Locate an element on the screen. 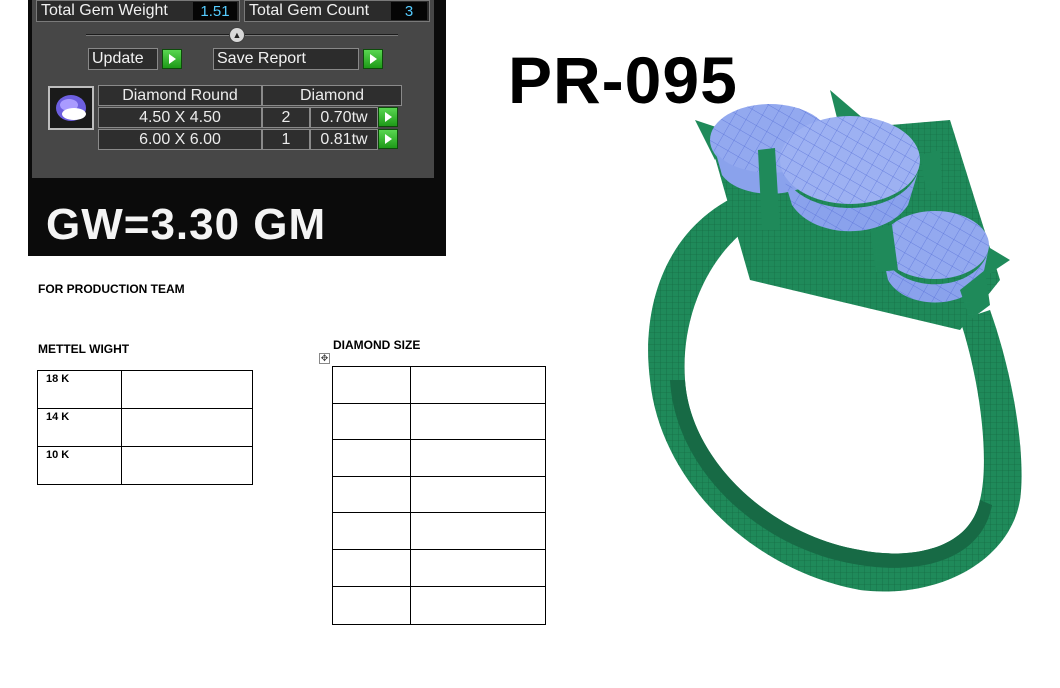  metal-weight-table: 18 K 14 K 10 K is located at coordinates (145, 427).